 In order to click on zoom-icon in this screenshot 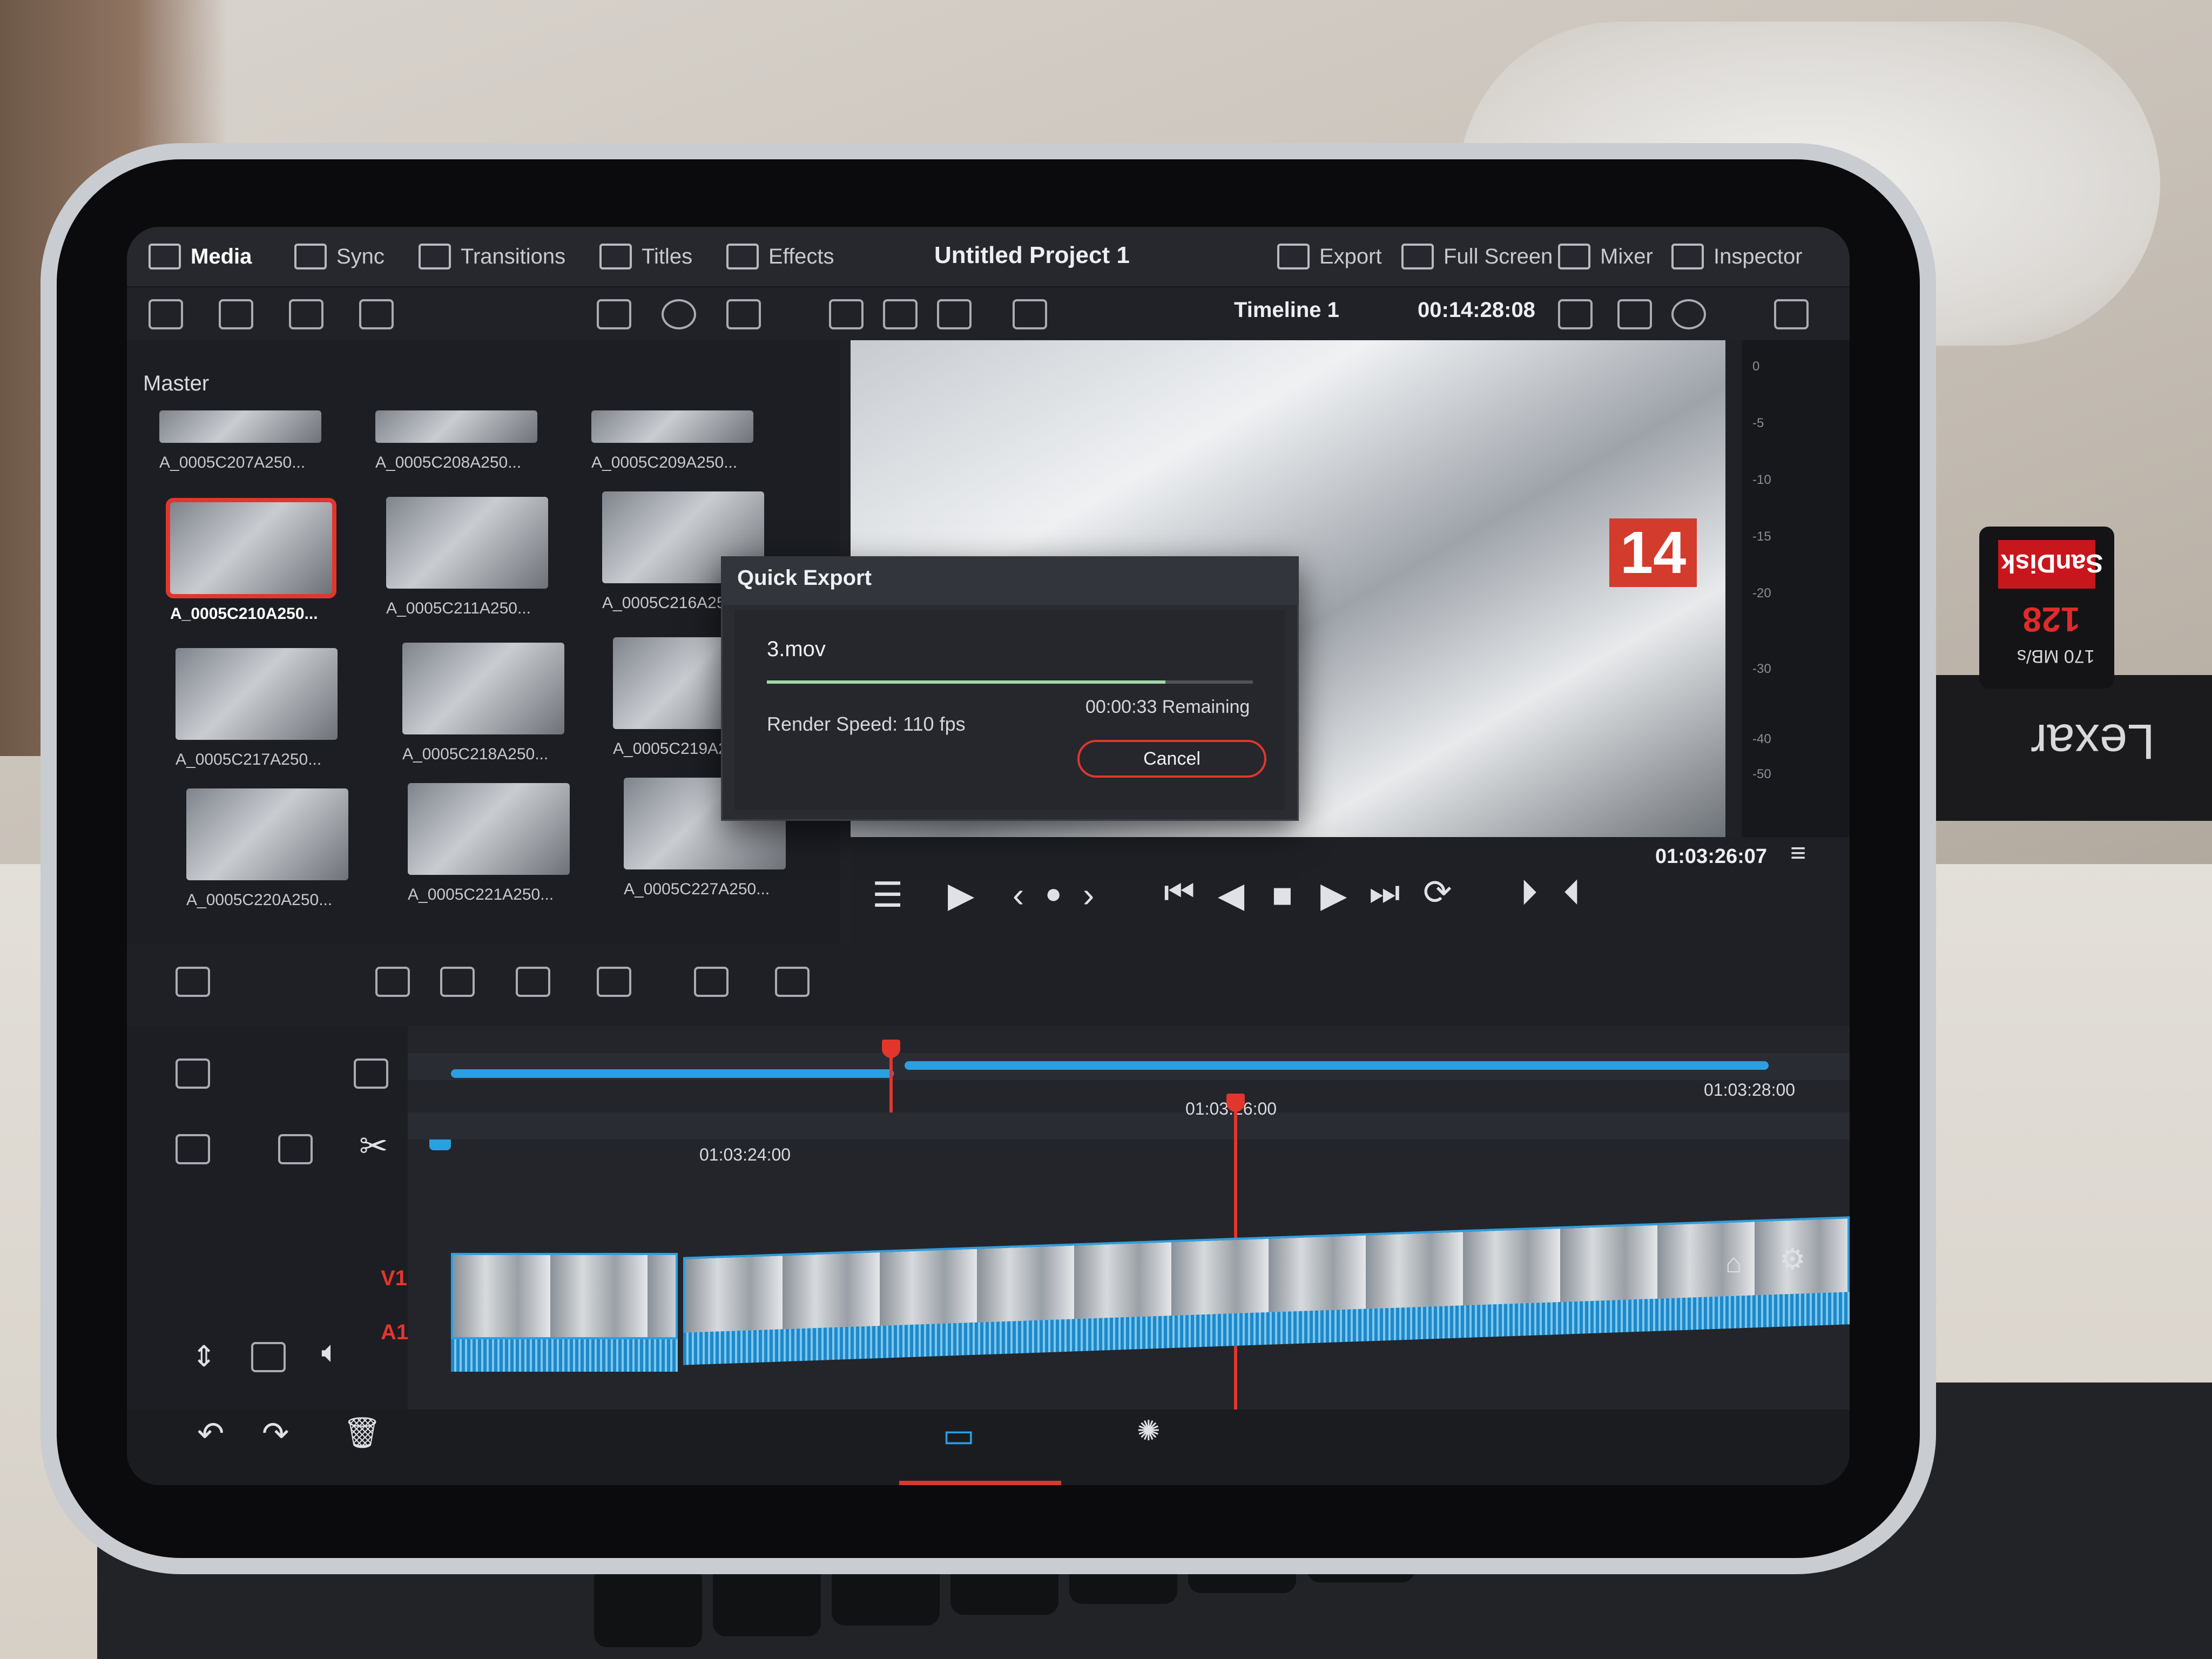, I will do `click(371, 1073)`.